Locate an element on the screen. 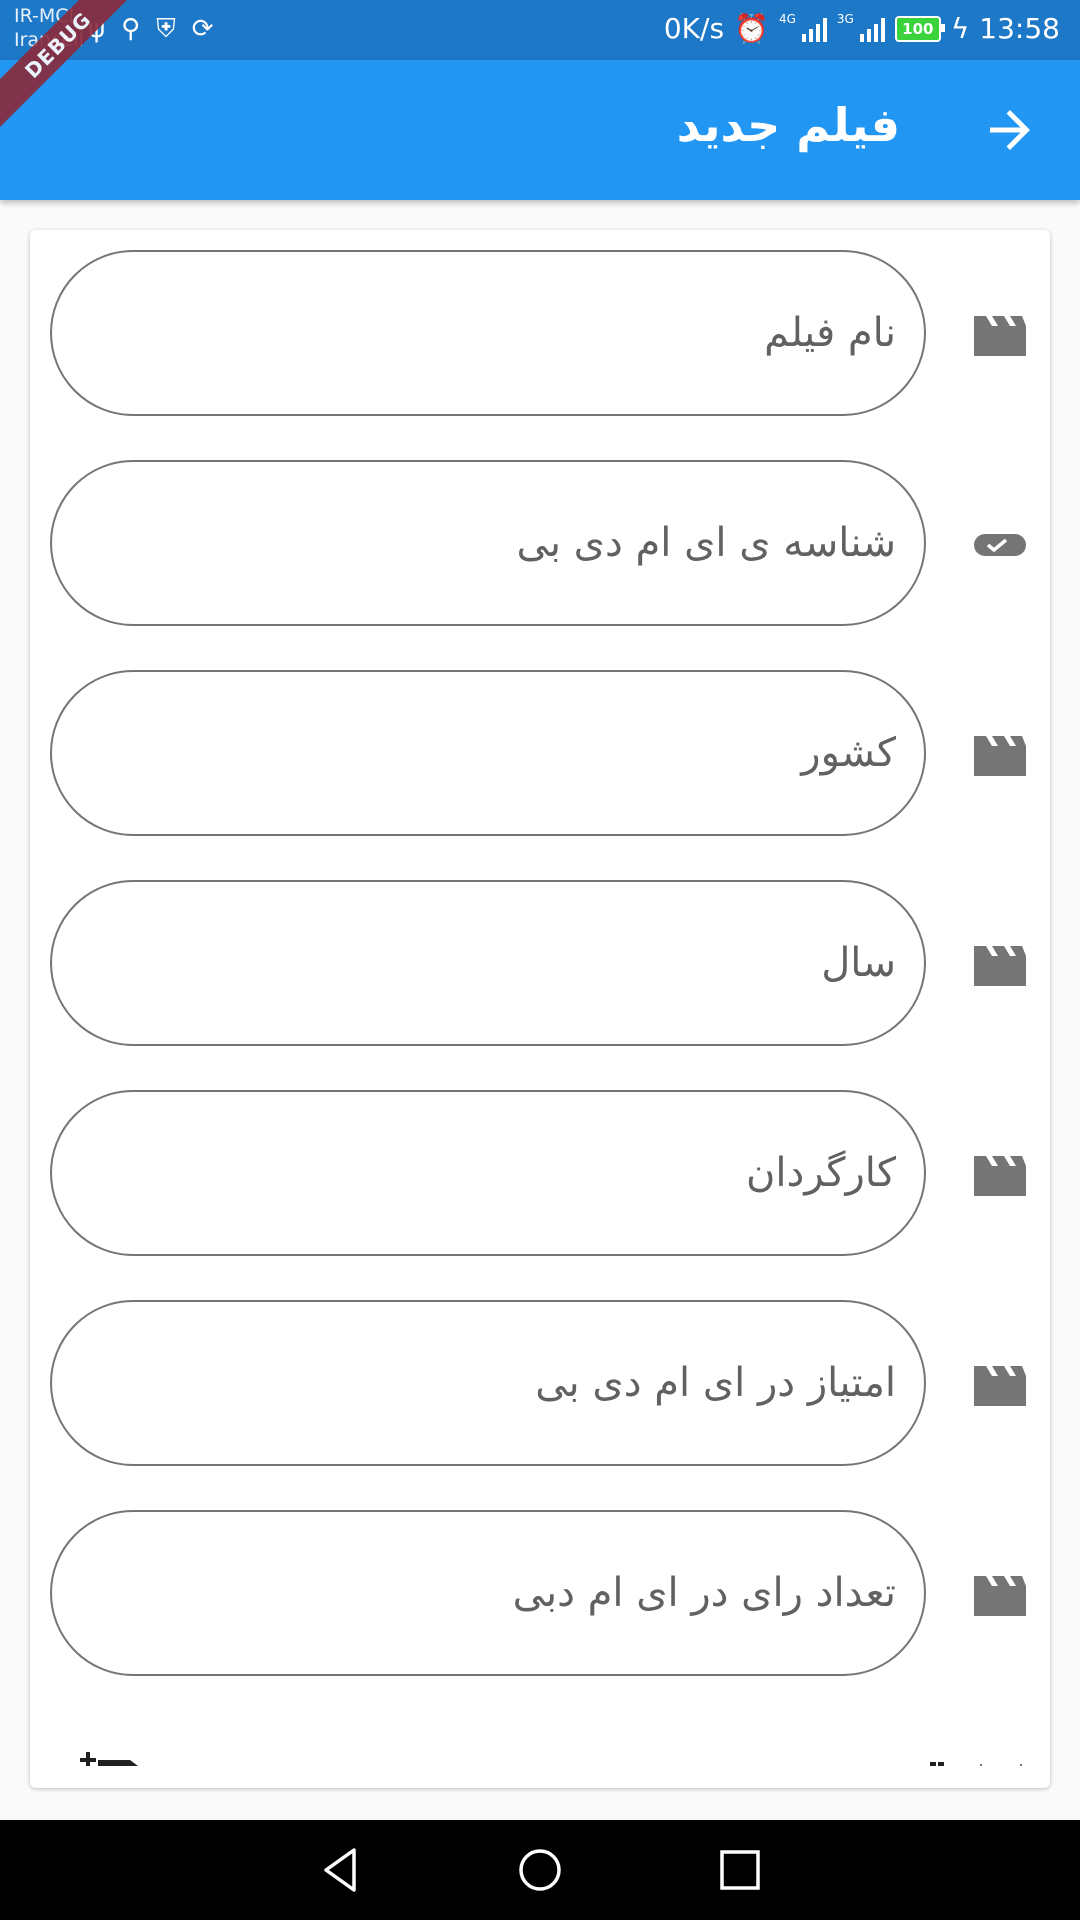 The height and width of the screenshot is (1920, 1080). toggle-check-icon is located at coordinates (1000, 545).